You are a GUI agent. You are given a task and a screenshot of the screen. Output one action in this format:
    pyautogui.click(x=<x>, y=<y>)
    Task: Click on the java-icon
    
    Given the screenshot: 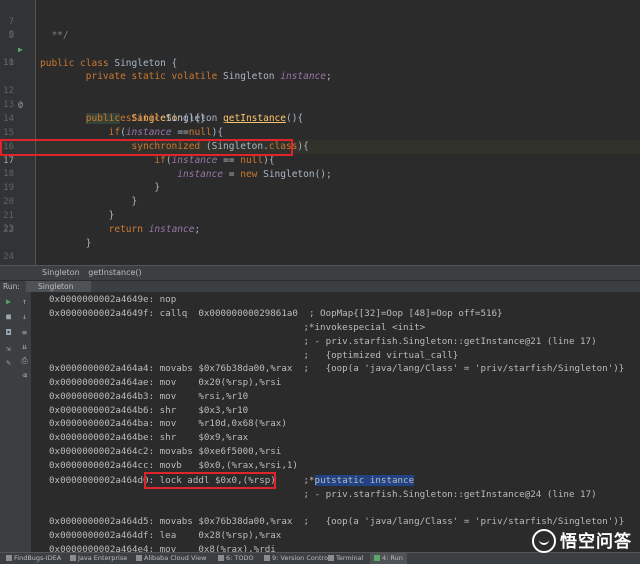 What is the action you would take?
    pyautogui.click(x=73, y=558)
    